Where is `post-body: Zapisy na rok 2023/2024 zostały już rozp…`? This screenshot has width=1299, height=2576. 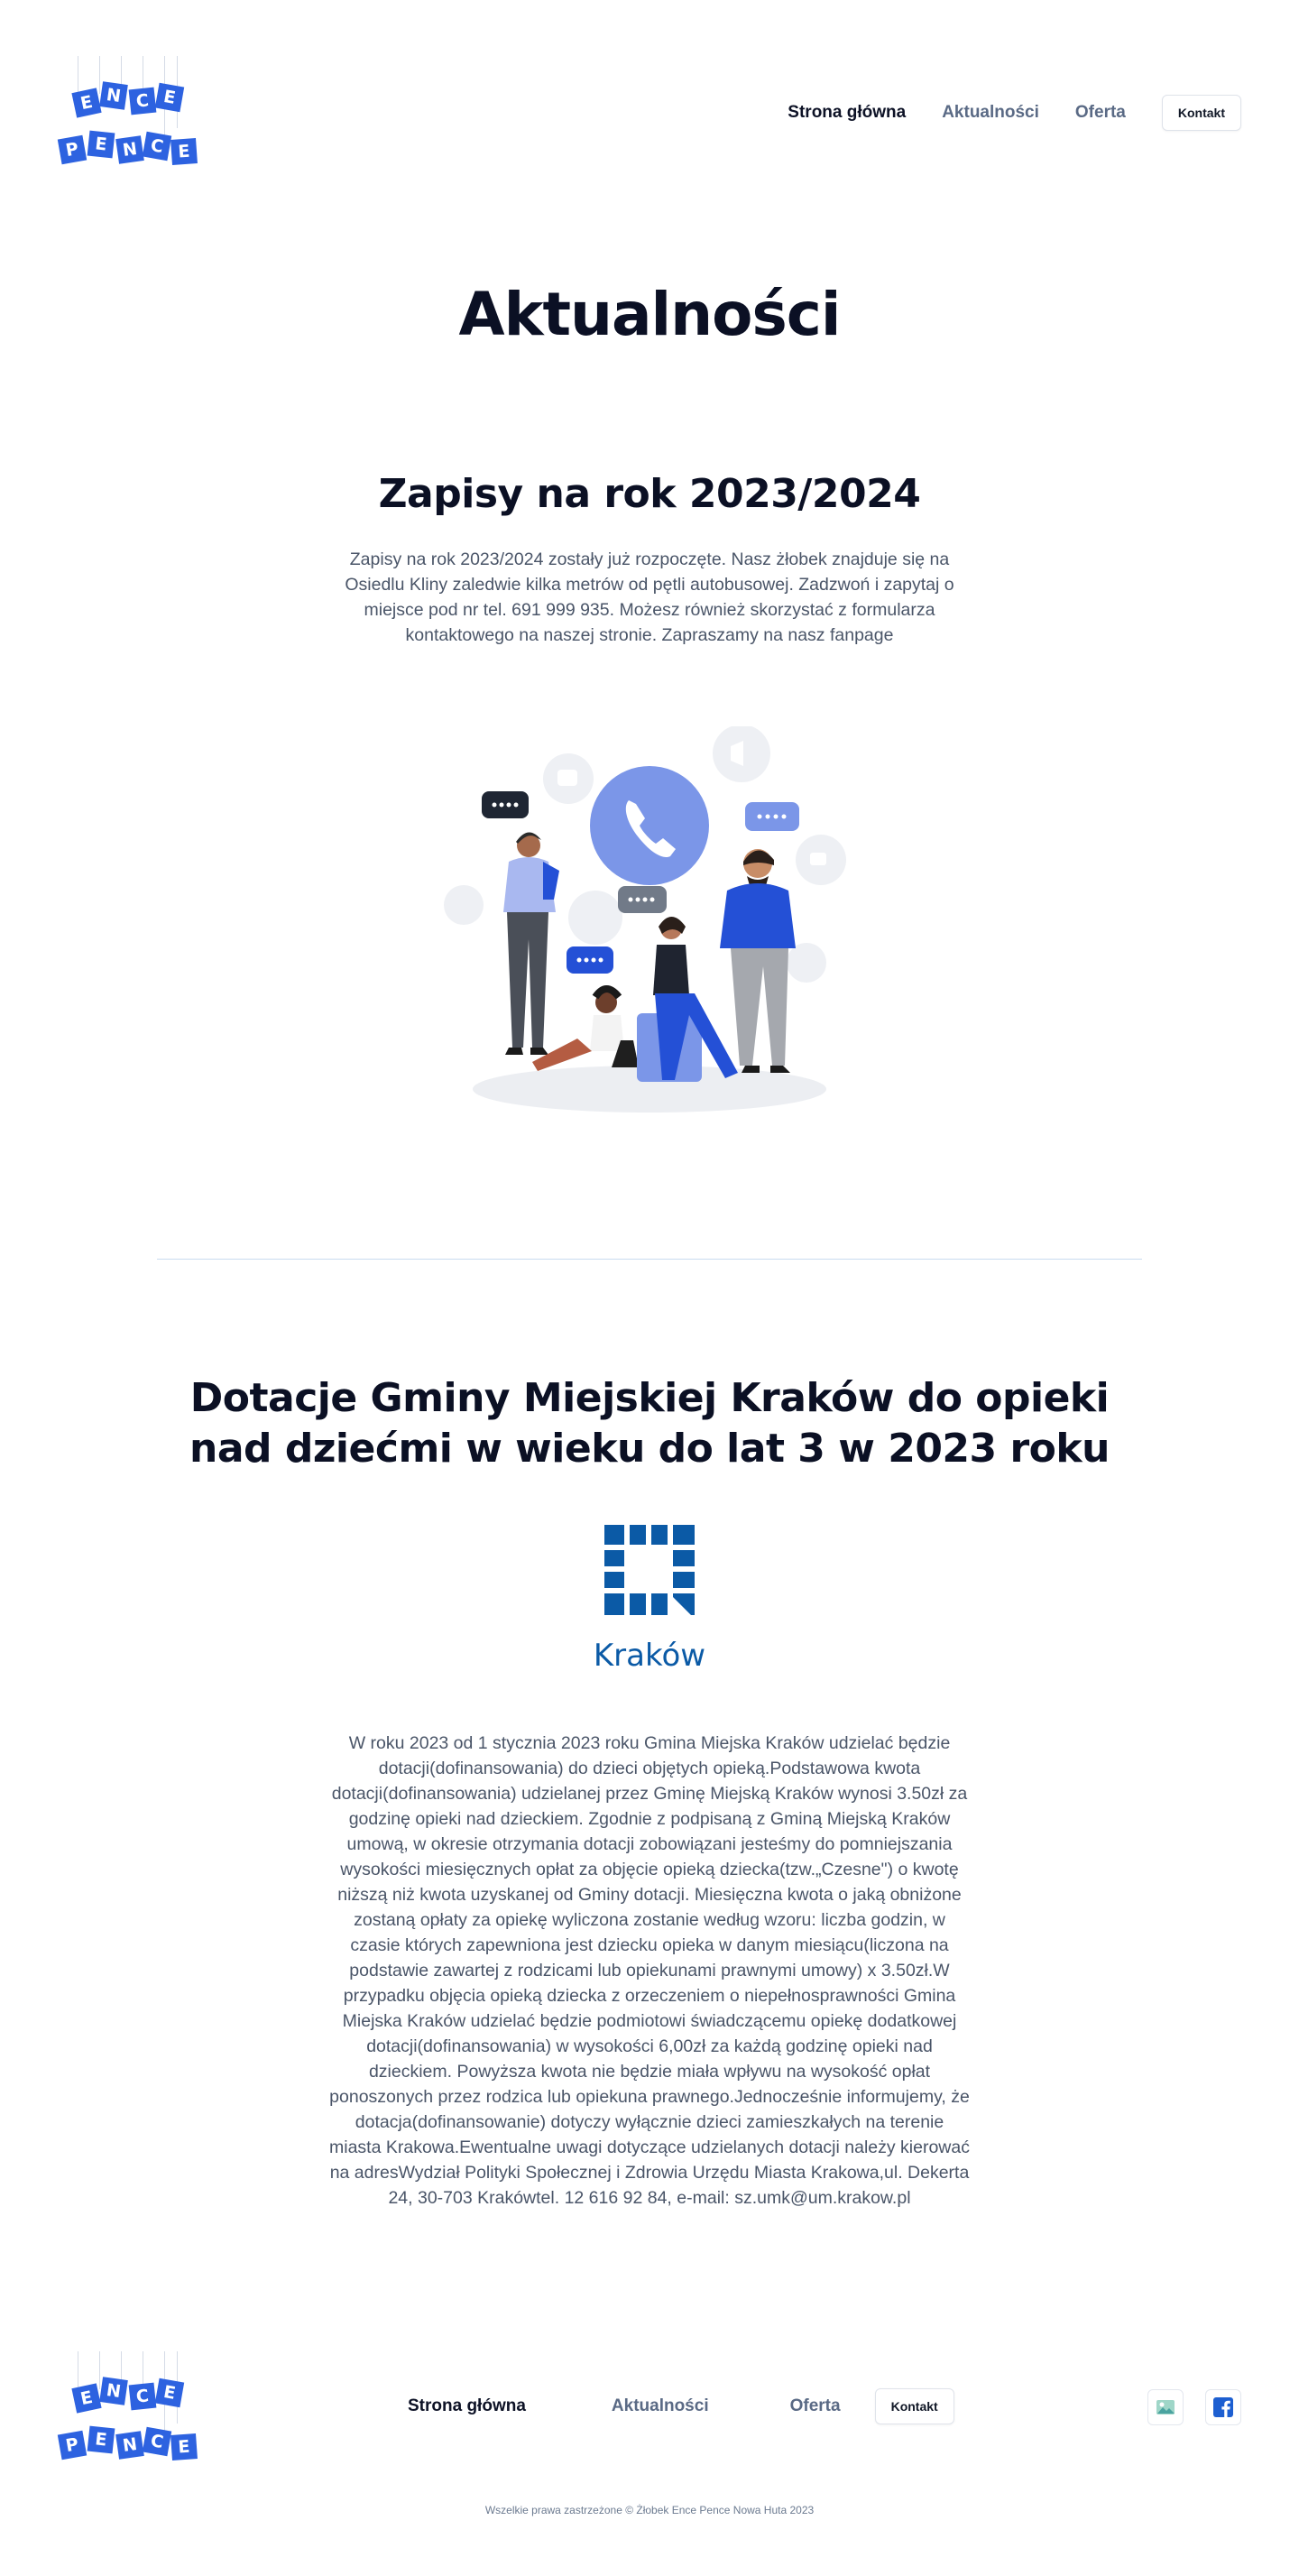
post-body: Zapisy na rok 2023/2024 zostały już rozp… is located at coordinates (649, 597).